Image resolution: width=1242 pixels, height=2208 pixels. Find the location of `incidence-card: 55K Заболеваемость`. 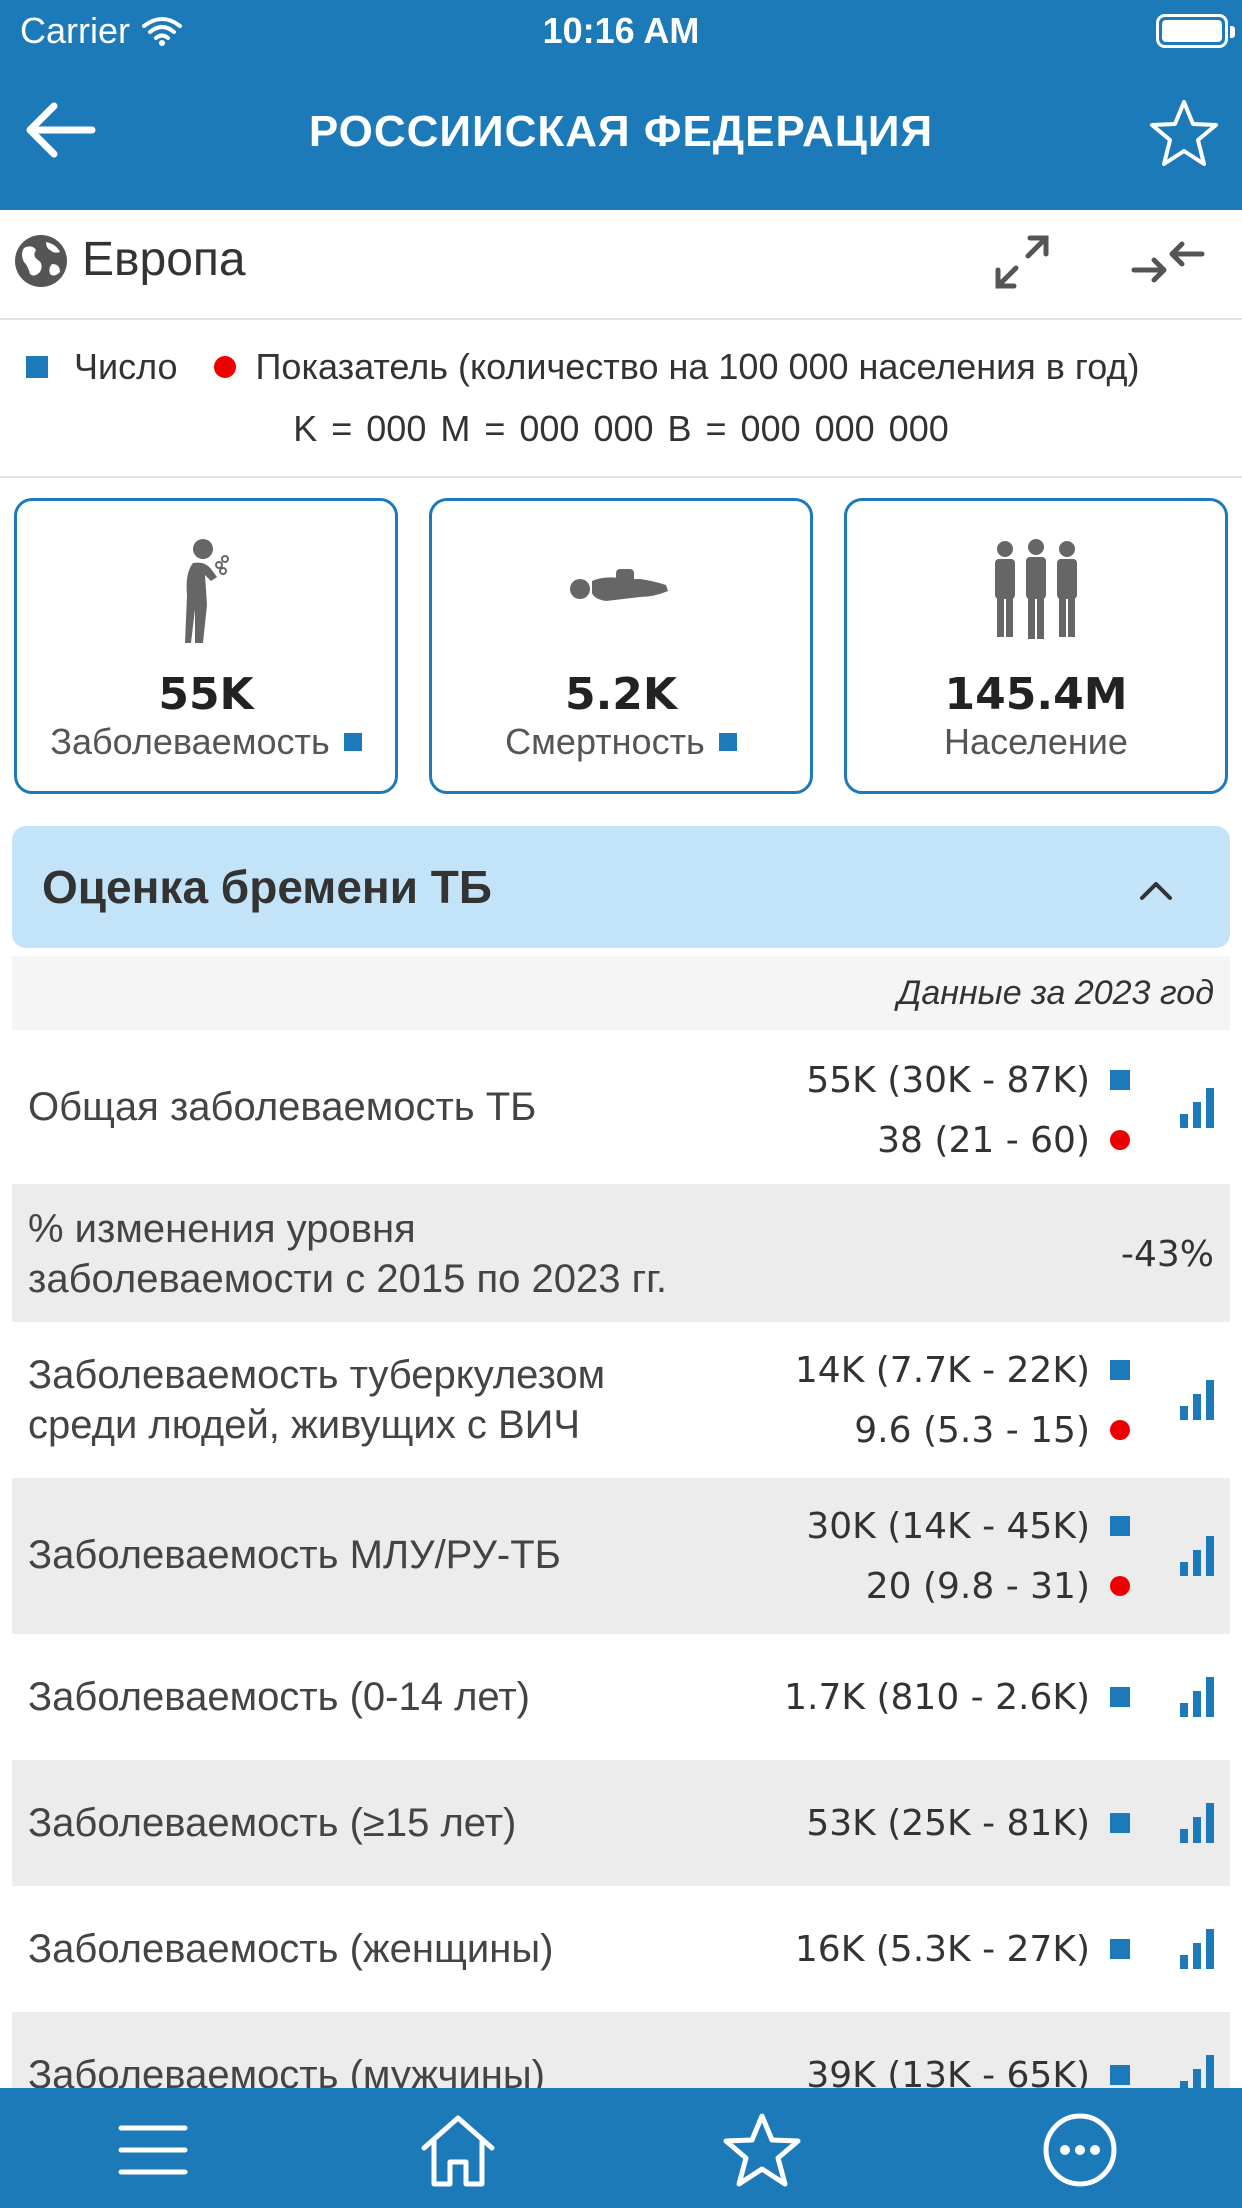

incidence-card: 55K Заболеваемость is located at coordinates (206, 646).